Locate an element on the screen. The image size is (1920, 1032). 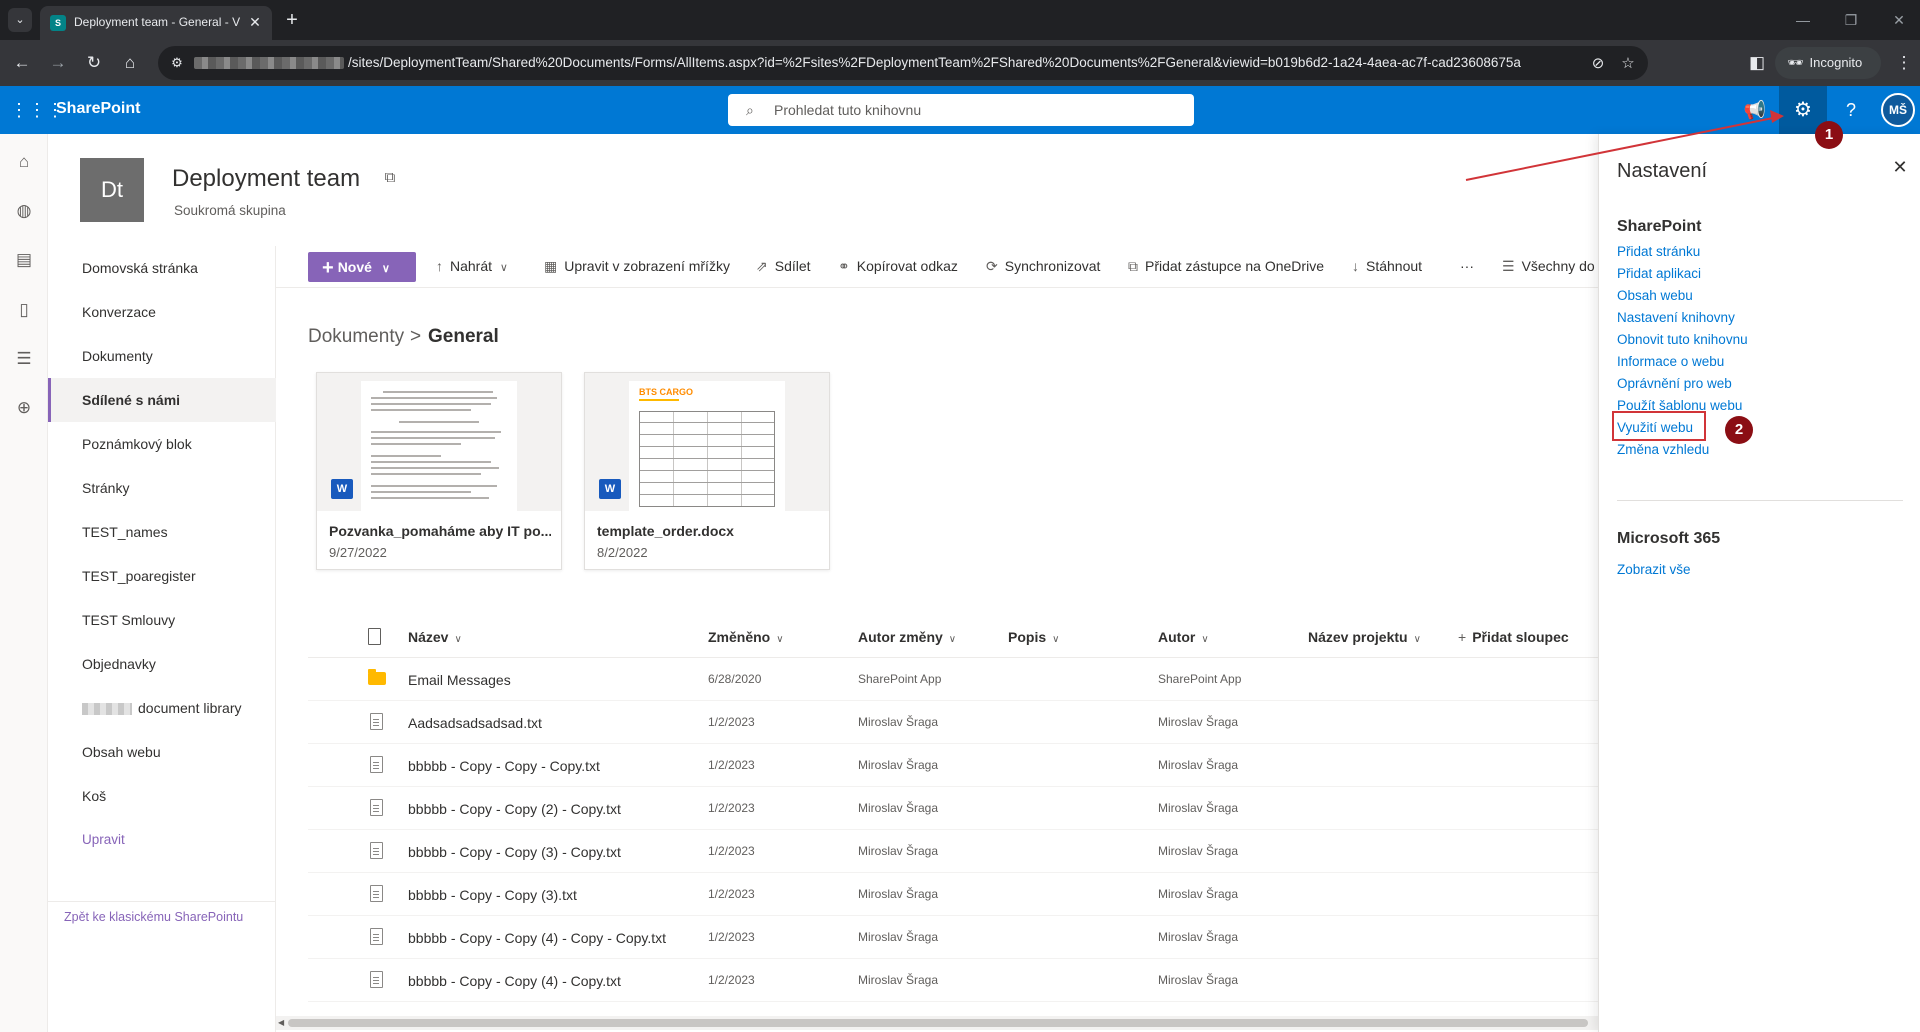
card-file-name: template_order.docx is located at coordinates (708, 531).